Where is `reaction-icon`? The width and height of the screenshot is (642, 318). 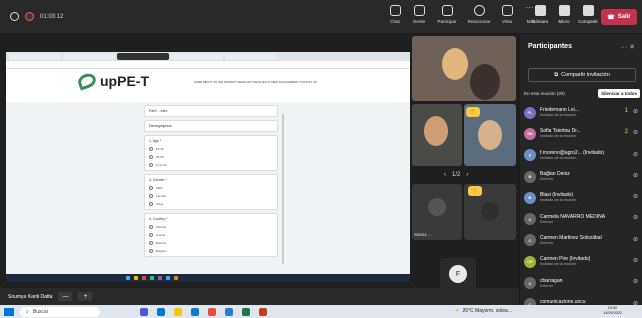
reaction-icon is located at coordinates (479, 10).